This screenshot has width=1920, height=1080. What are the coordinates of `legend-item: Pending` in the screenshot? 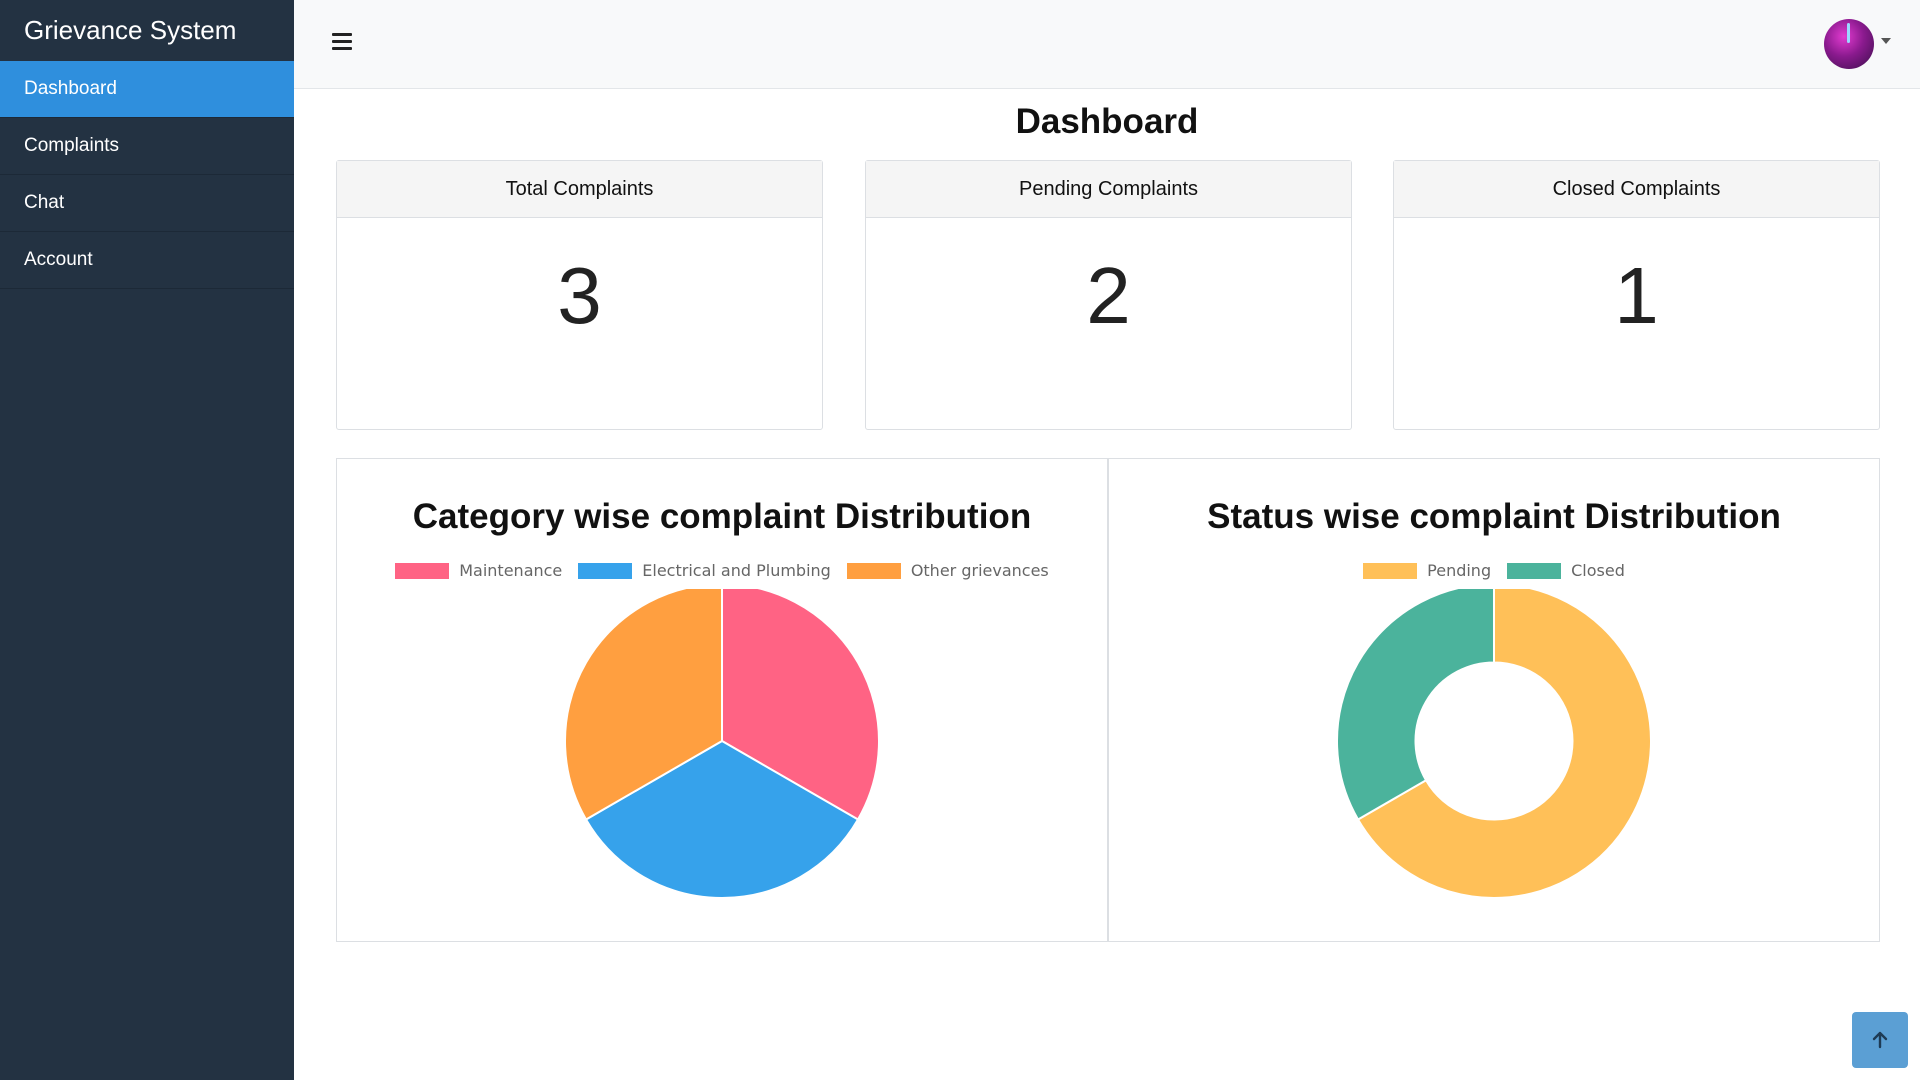 It's located at (1427, 570).